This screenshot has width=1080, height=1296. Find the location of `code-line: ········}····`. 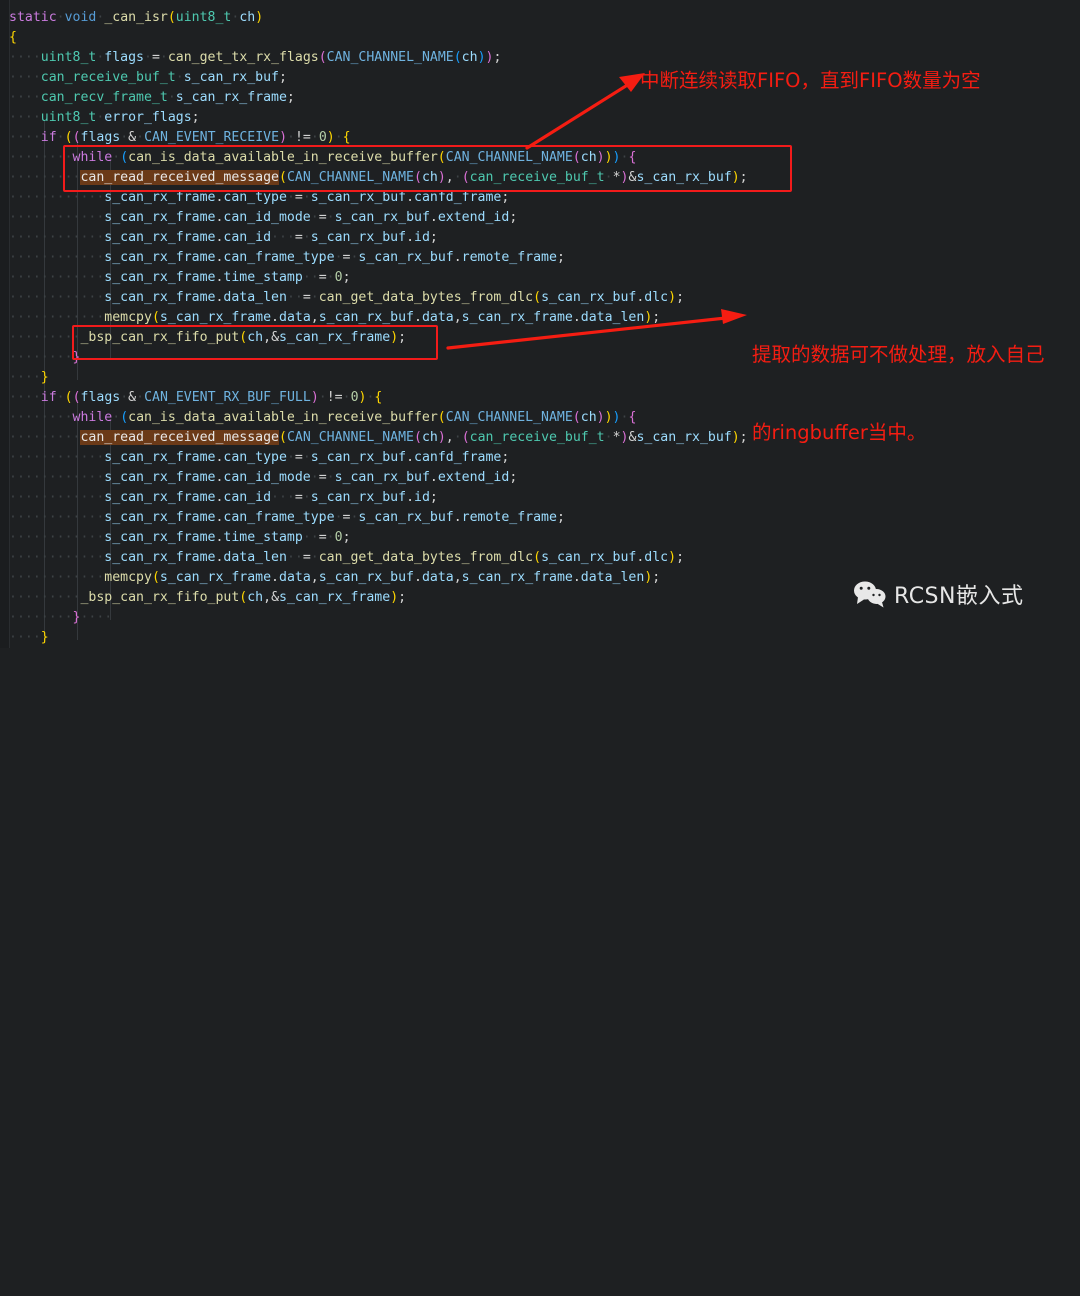

code-line: ········}···· is located at coordinates (61, 617).